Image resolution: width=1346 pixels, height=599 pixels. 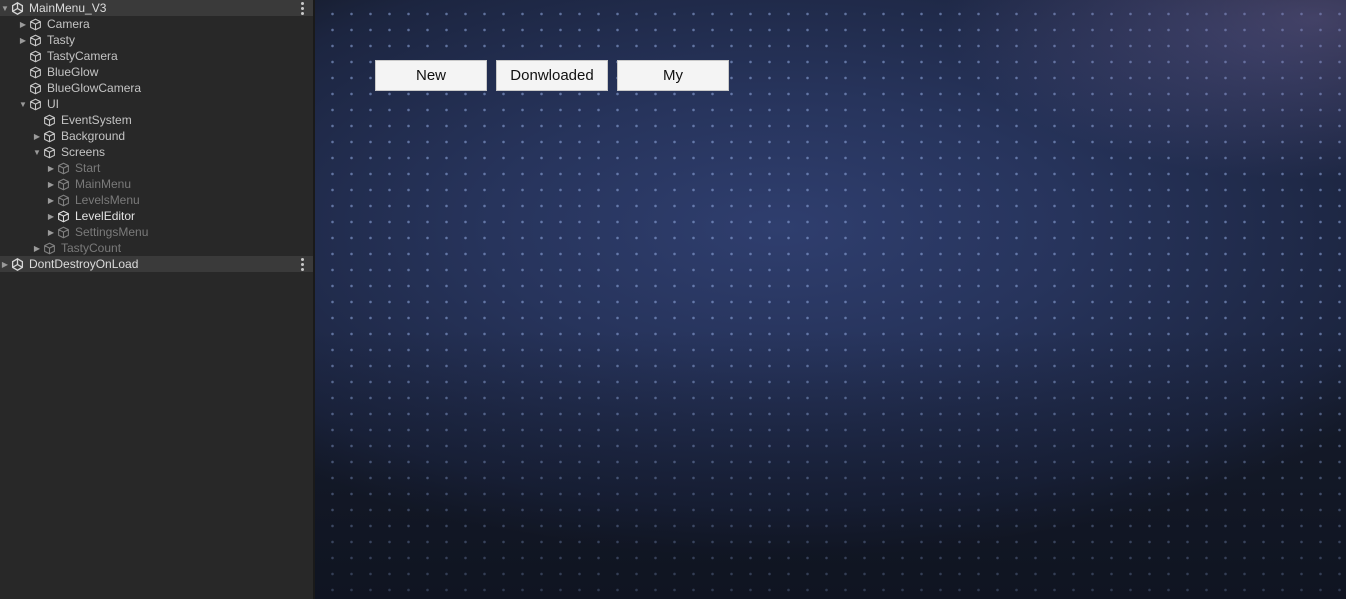 What do you see at coordinates (156, 184) in the screenshot?
I see `hierarchy-item-mainmenu: ▶ MainMenu` at bounding box center [156, 184].